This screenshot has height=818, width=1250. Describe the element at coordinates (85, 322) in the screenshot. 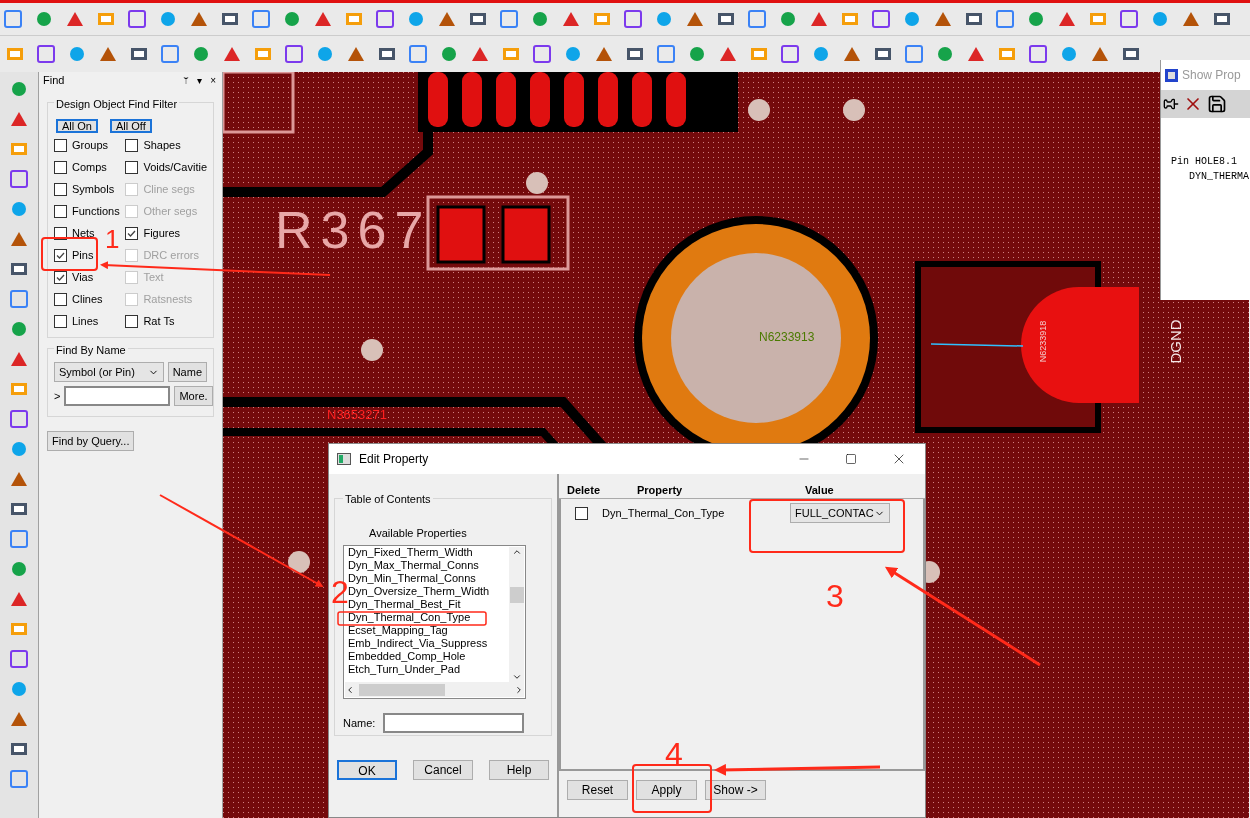

I see `checkbox-label: Lines` at that location.